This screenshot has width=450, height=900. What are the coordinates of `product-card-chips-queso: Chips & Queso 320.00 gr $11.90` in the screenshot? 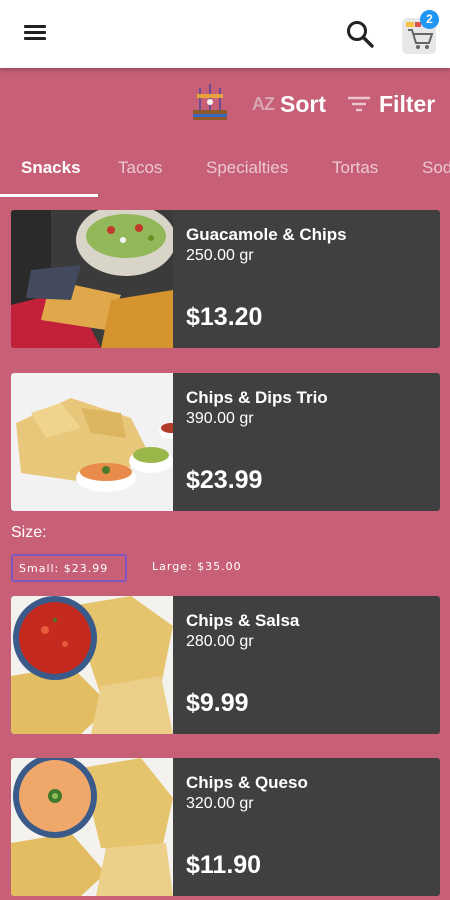 It's located at (225, 827).